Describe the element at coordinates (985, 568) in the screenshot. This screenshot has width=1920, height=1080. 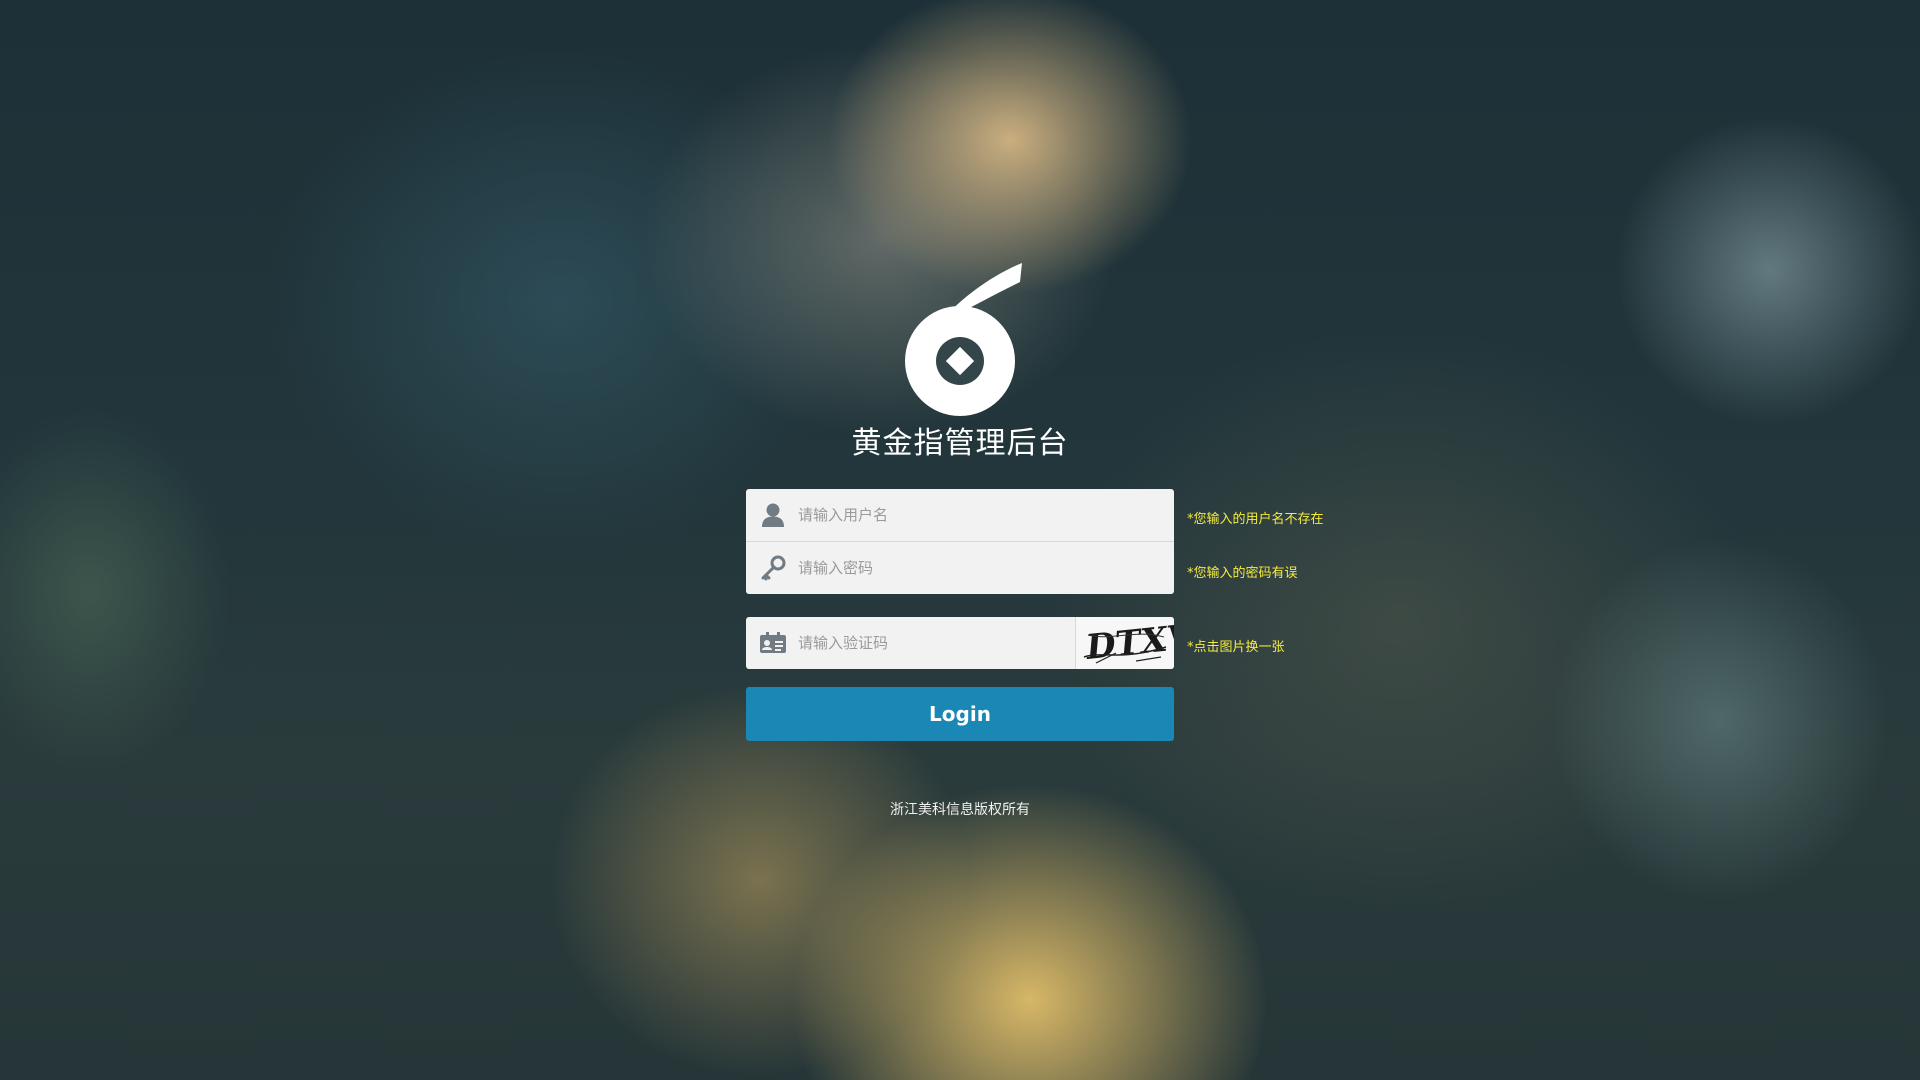
I see `password-input` at that location.